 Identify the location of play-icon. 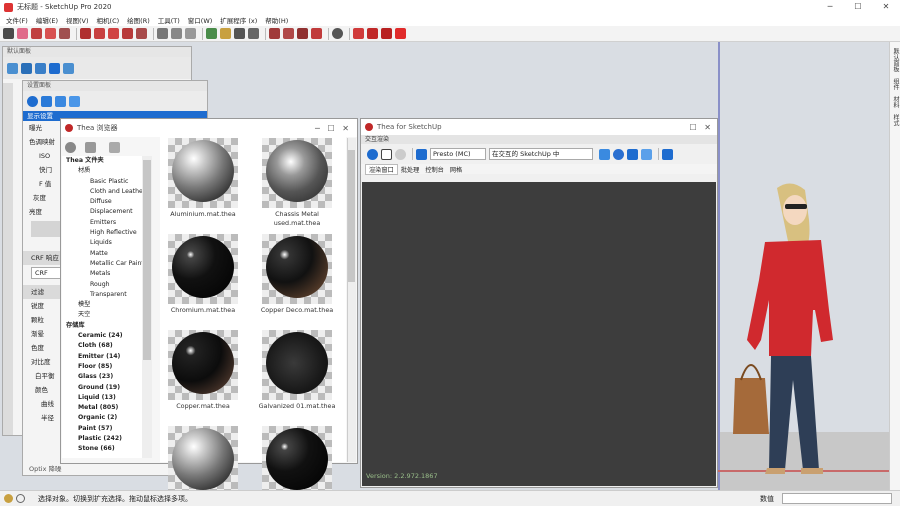
(372, 154).